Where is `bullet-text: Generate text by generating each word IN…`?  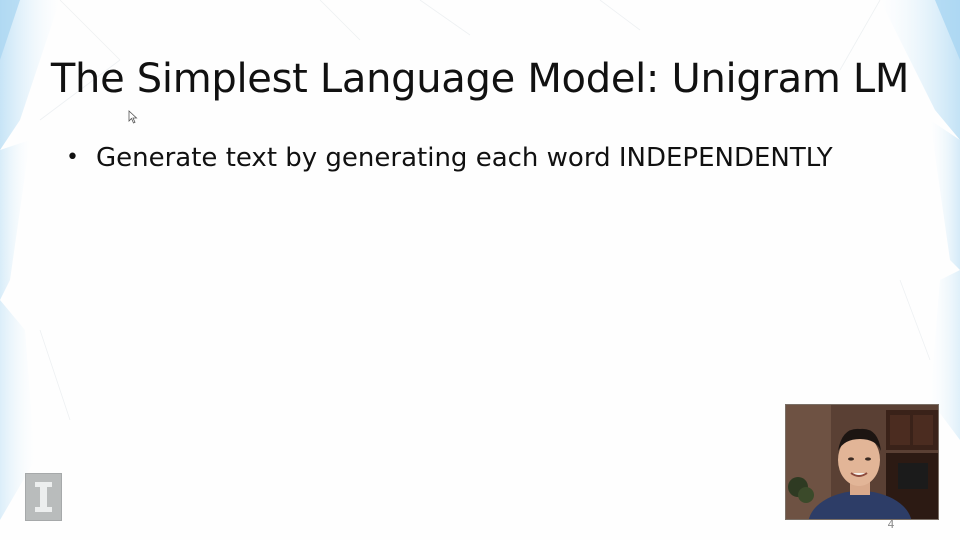
bullet-text: Generate text by generating each word IN… is located at coordinates (464, 158).